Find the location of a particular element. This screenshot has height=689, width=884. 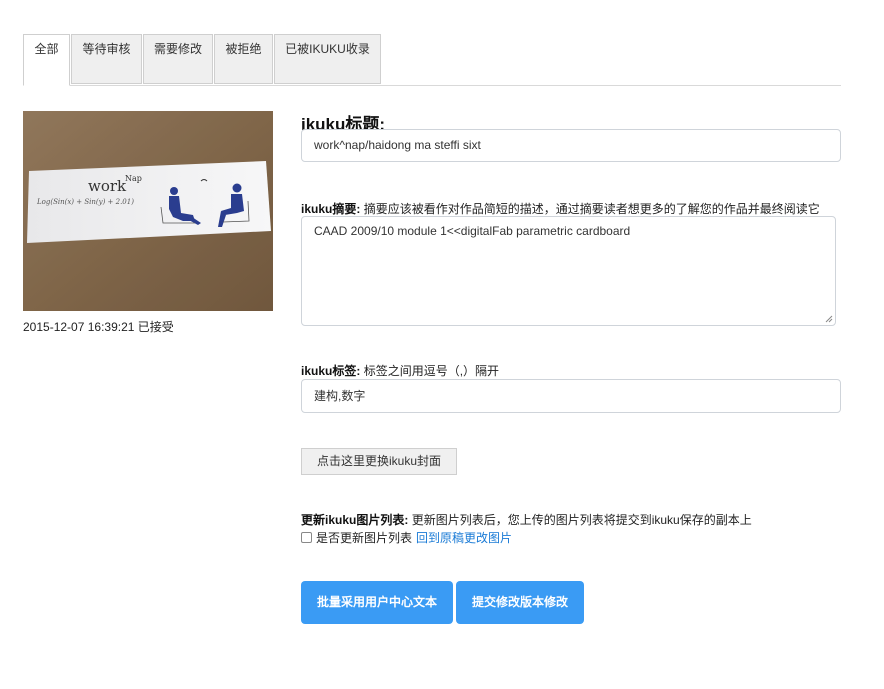

tags-label: ikuku标签: 标签之间用逗号（,）隔开 is located at coordinates (400, 370).